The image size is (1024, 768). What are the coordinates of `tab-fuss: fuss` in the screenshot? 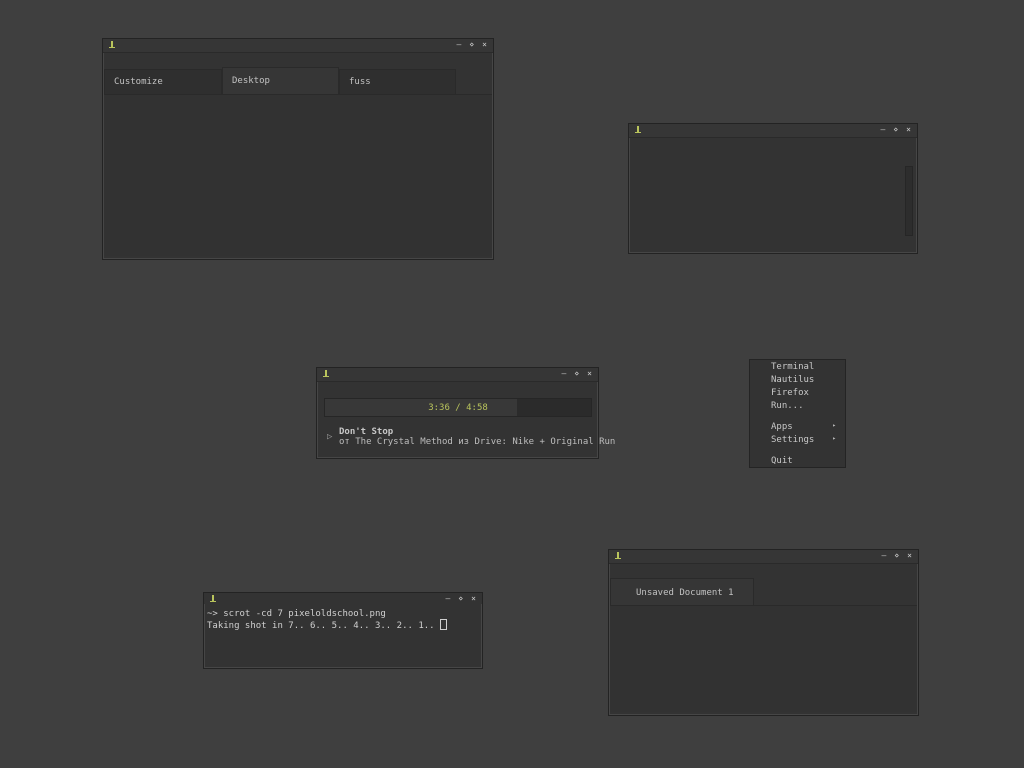 It's located at (397, 81).